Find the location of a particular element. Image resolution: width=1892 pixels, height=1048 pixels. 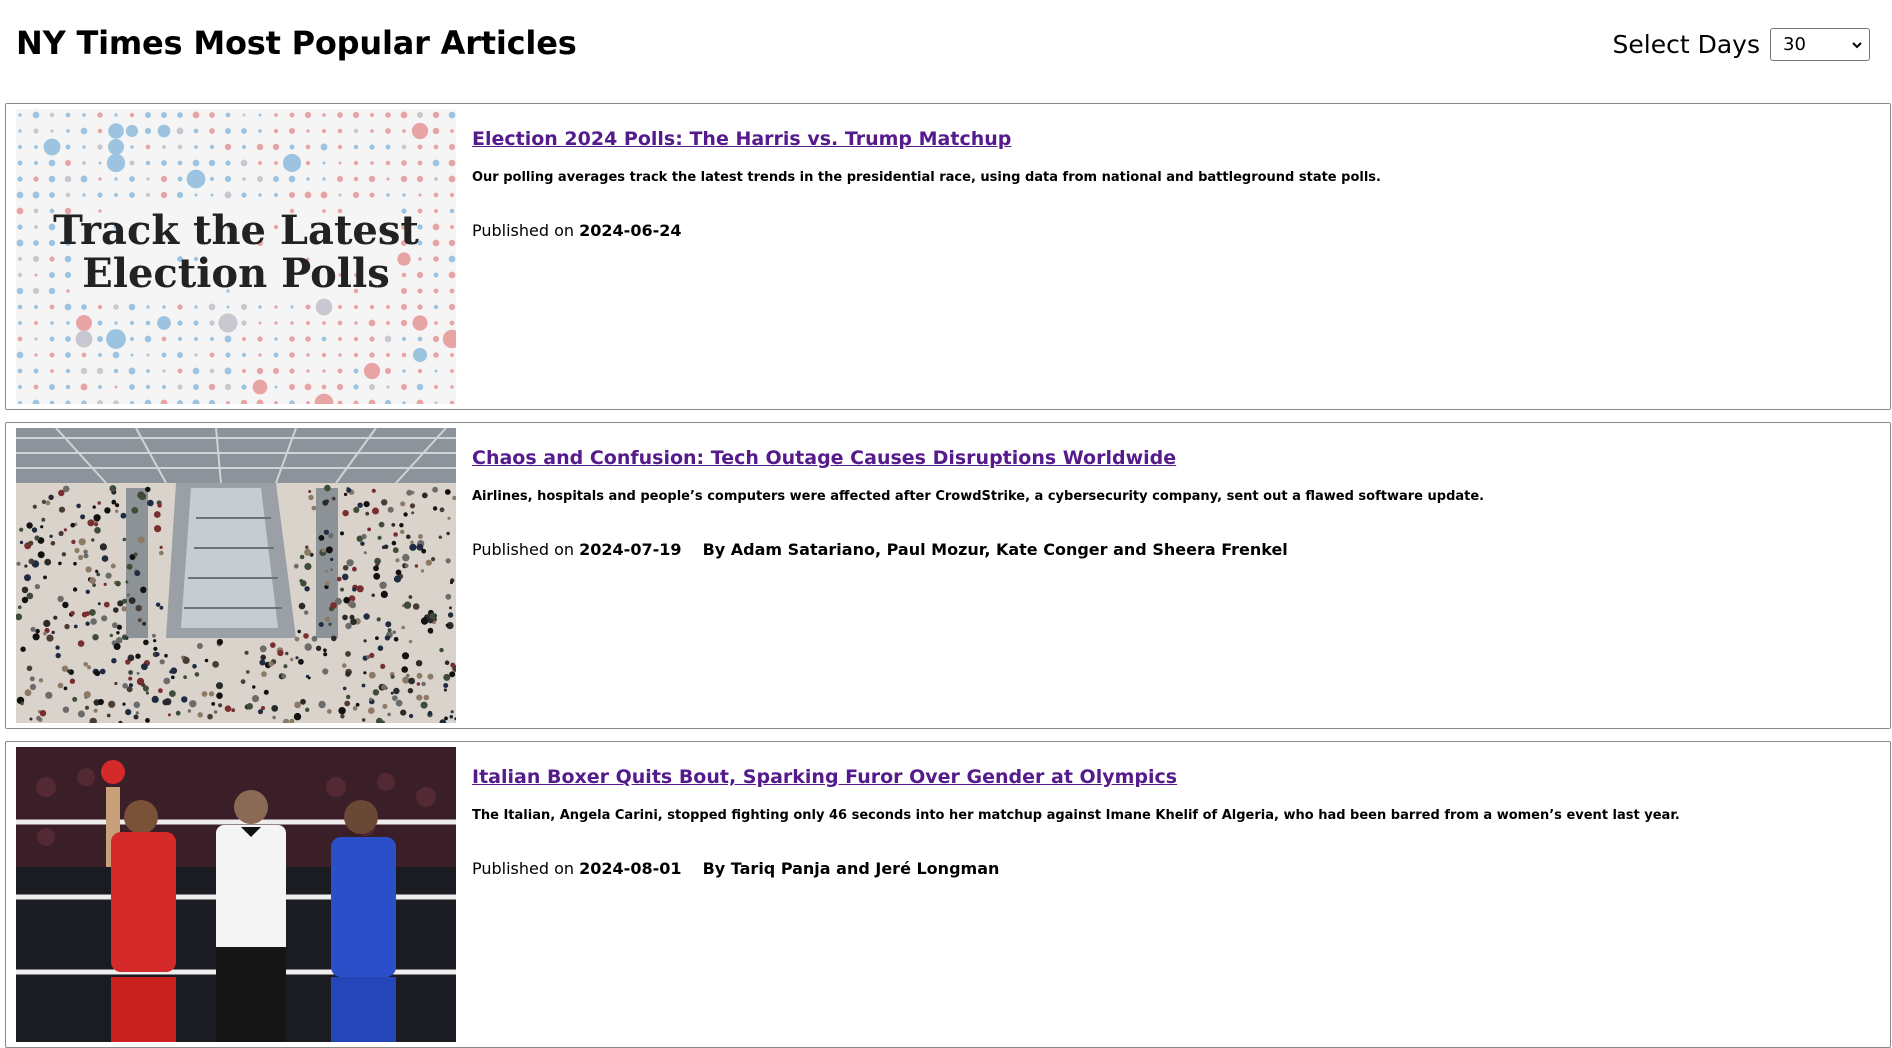

page-title: NY Times Most Popular Articles is located at coordinates (296, 43).